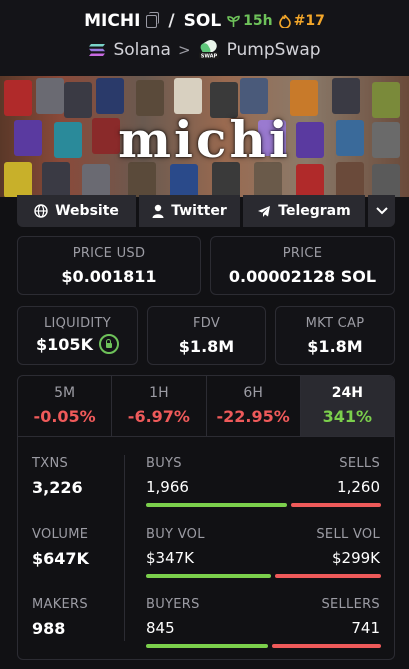  I want to click on lock-icon, so click(108, 343).